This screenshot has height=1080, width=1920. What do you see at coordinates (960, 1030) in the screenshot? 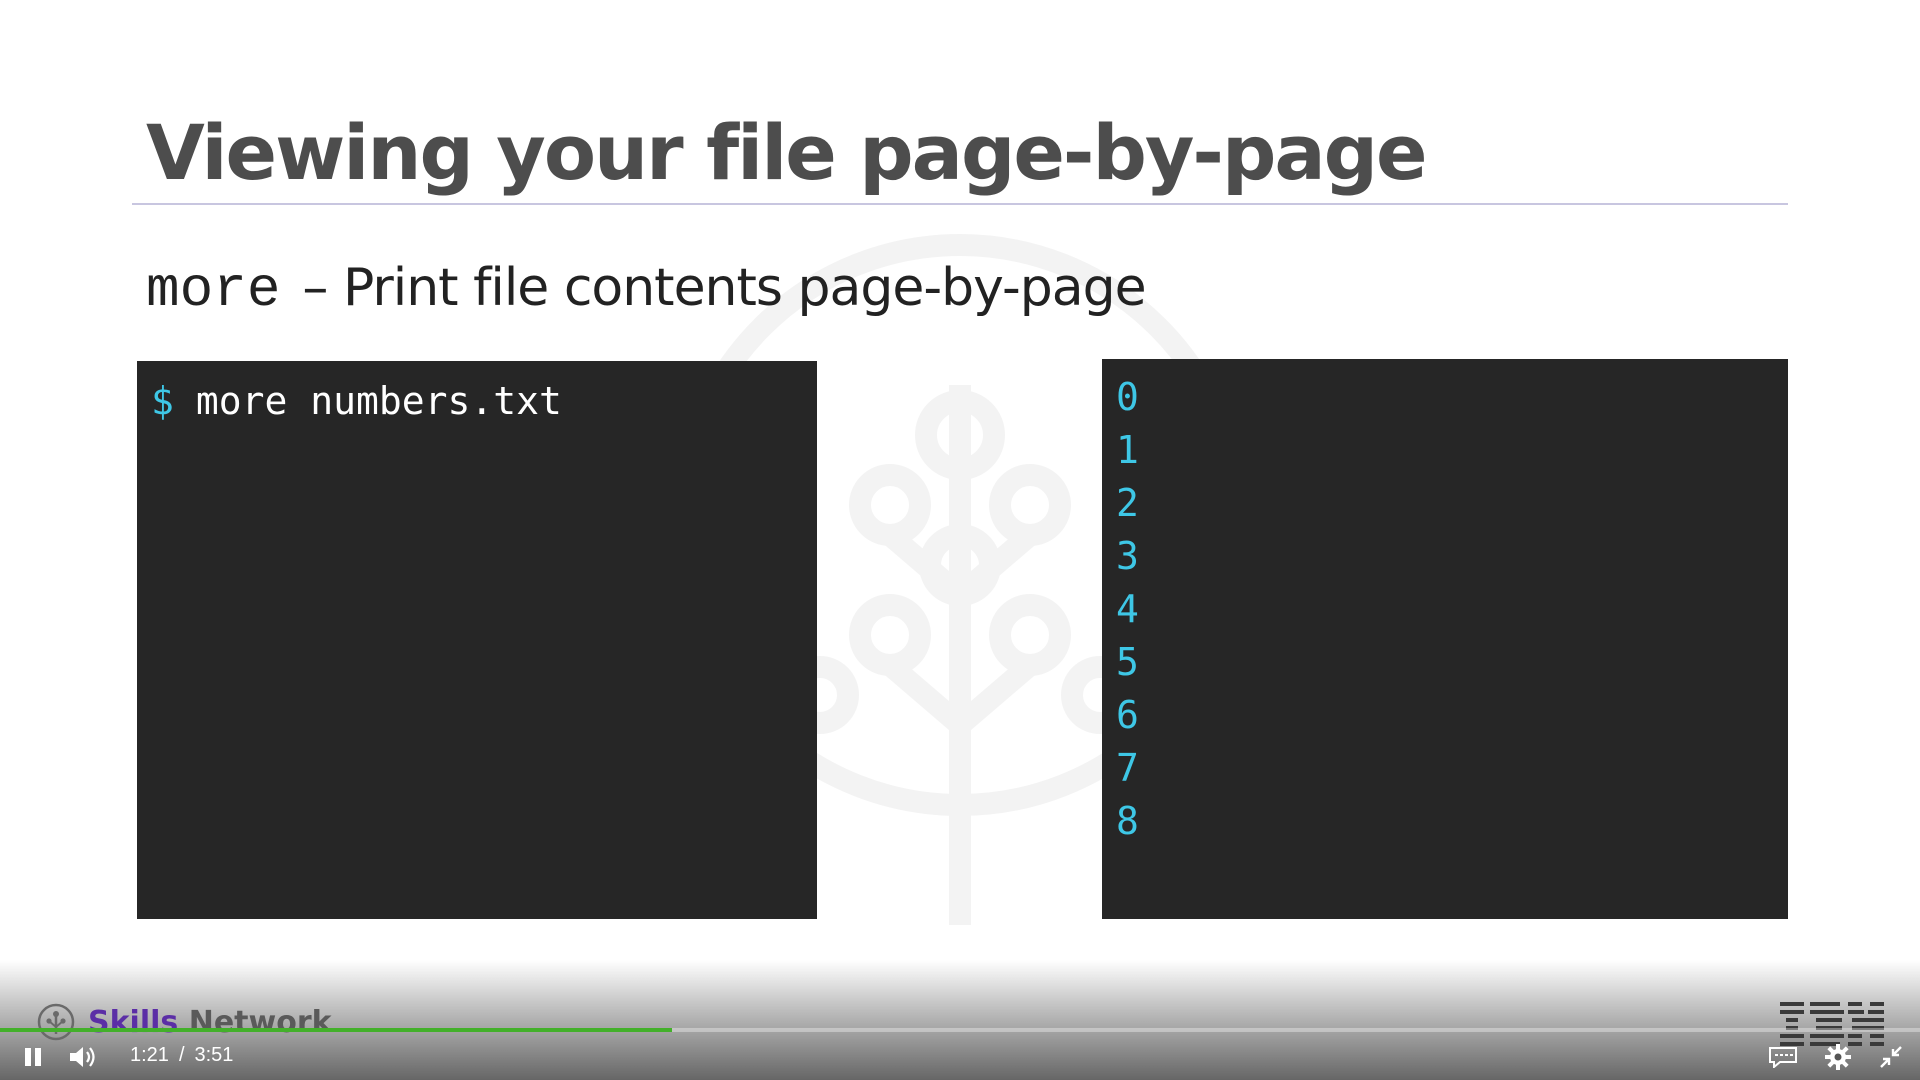
I see `progress-bar` at bounding box center [960, 1030].